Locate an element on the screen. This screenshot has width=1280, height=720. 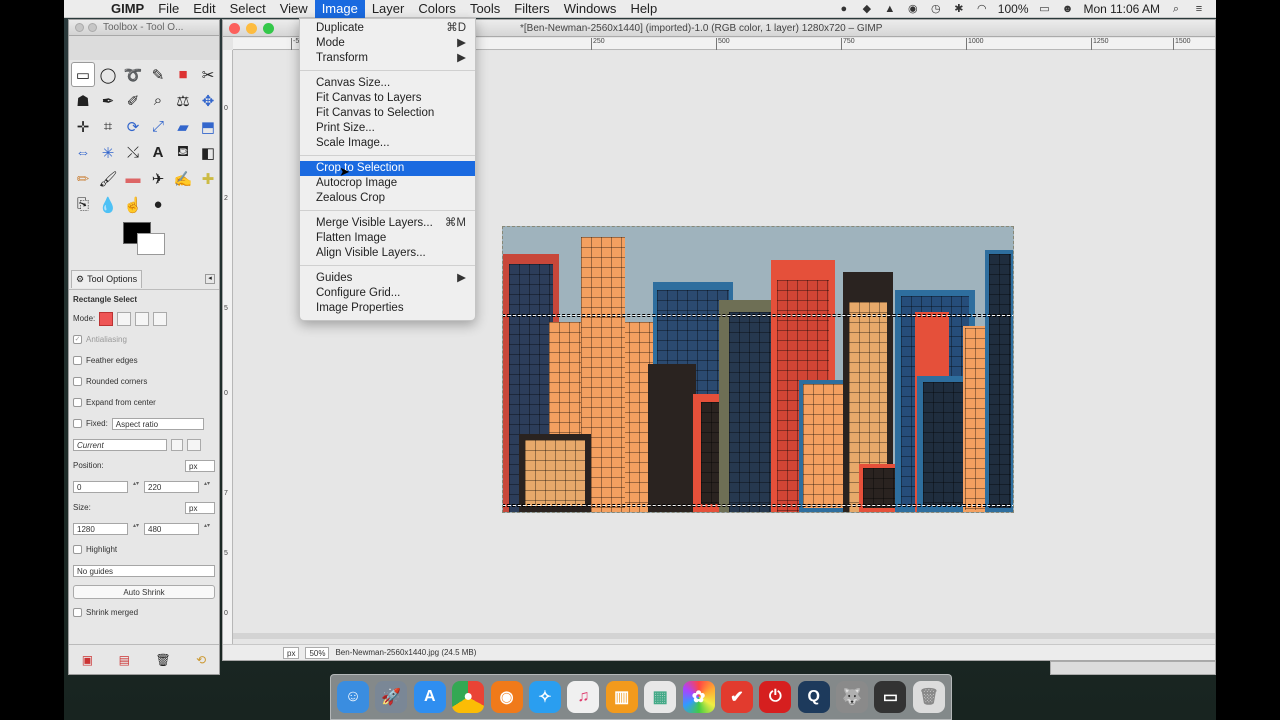
free-select-icon: ➰ is located at coordinates (133, 74).